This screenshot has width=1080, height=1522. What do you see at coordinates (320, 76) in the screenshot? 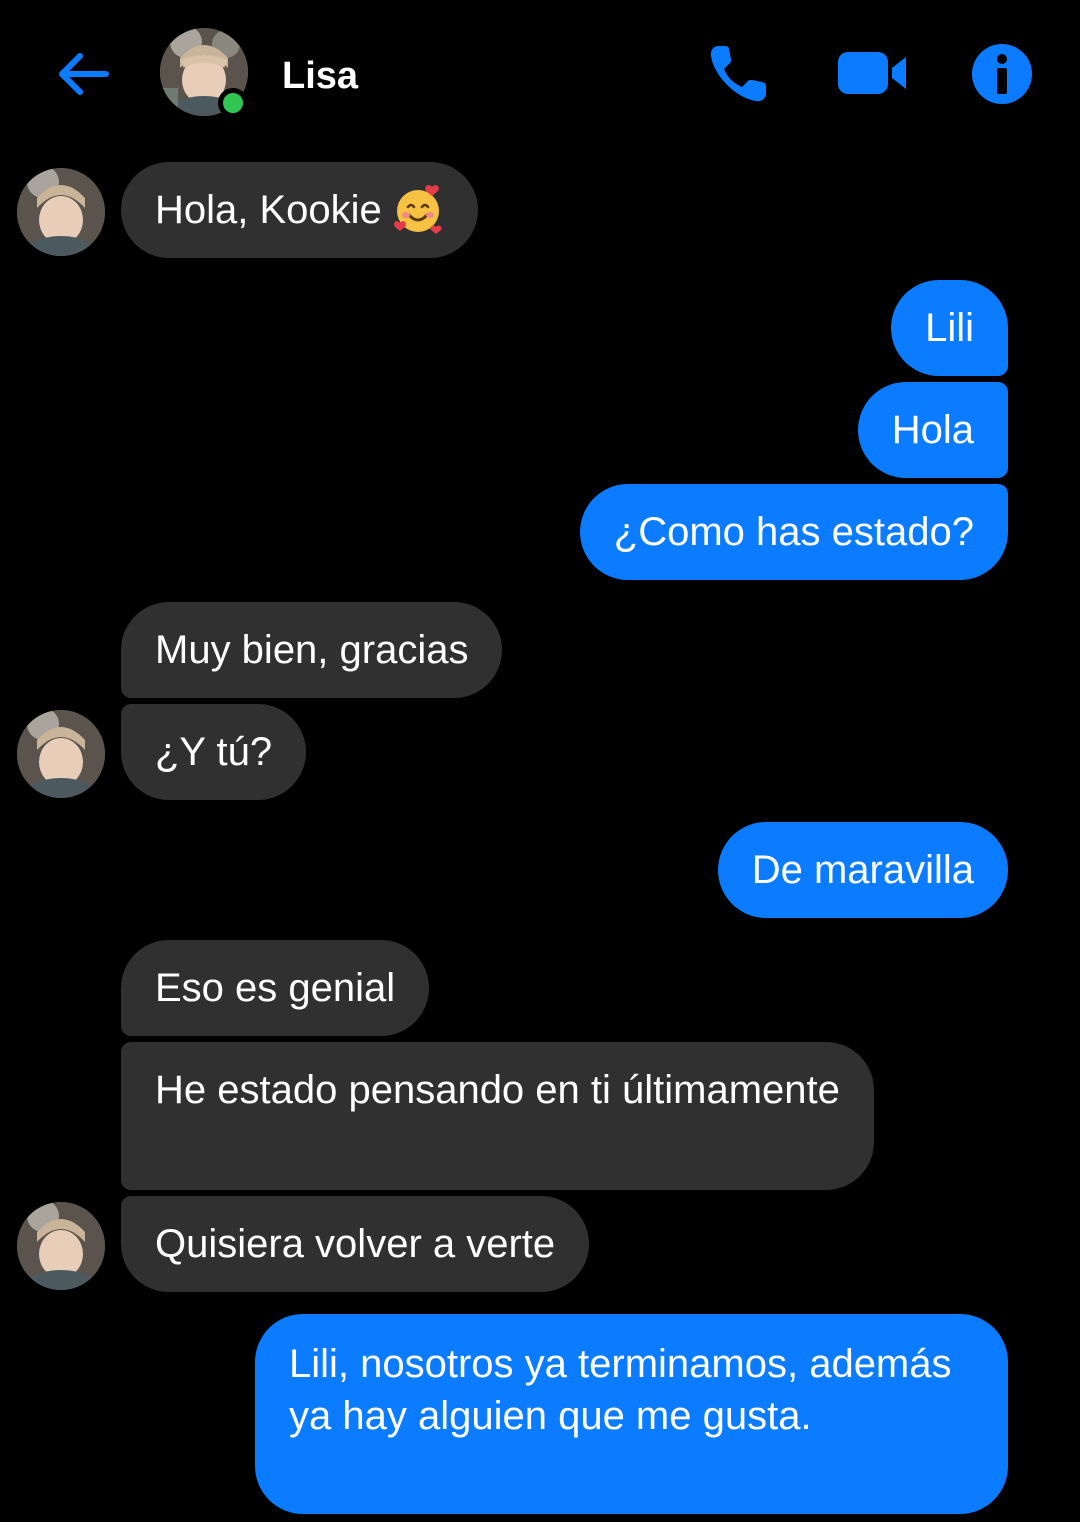
I see `contact-name: Lisa` at bounding box center [320, 76].